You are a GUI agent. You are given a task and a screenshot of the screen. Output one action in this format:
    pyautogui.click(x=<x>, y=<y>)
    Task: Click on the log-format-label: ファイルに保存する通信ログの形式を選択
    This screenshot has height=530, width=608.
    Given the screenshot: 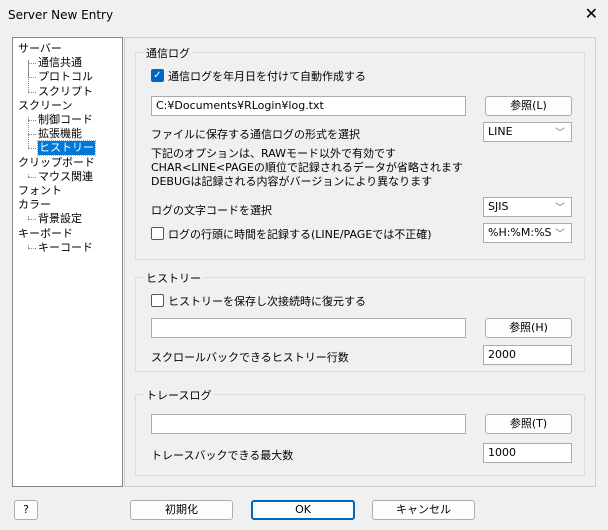 What is the action you would take?
    pyautogui.click(x=255, y=134)
    